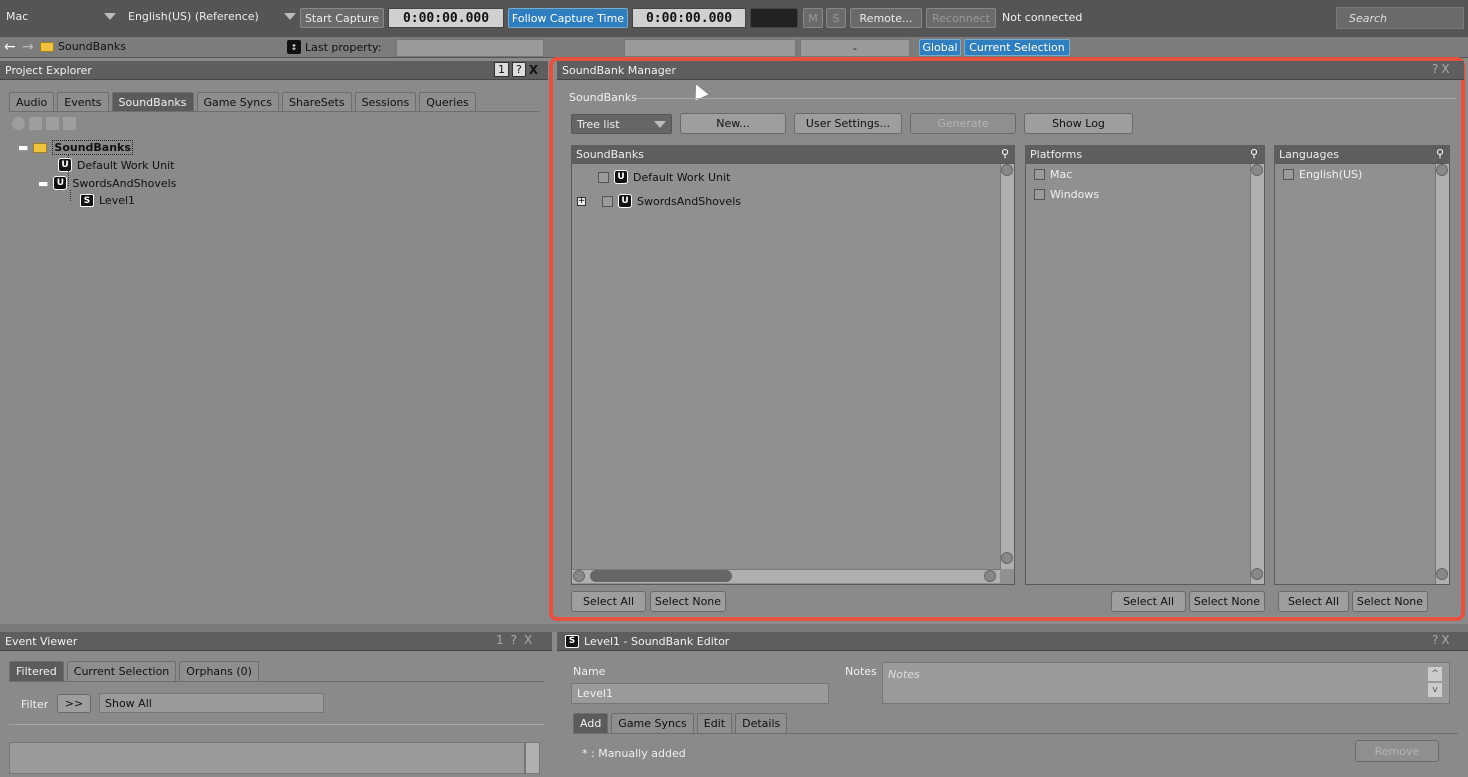 Image resolution: width=1468 pixels, height=777 pixels. What do you see at coordinates (1017, 47) in the screenshot?
I see `current-selection-button: Current Selection` at bounding box center [1017, 47].